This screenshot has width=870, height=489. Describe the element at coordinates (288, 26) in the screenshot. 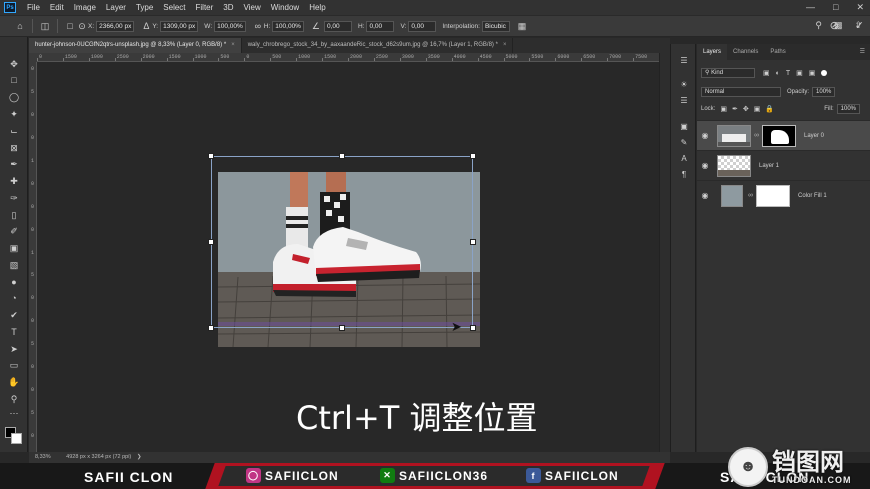

I see `height-field: 100,00%` at that location.